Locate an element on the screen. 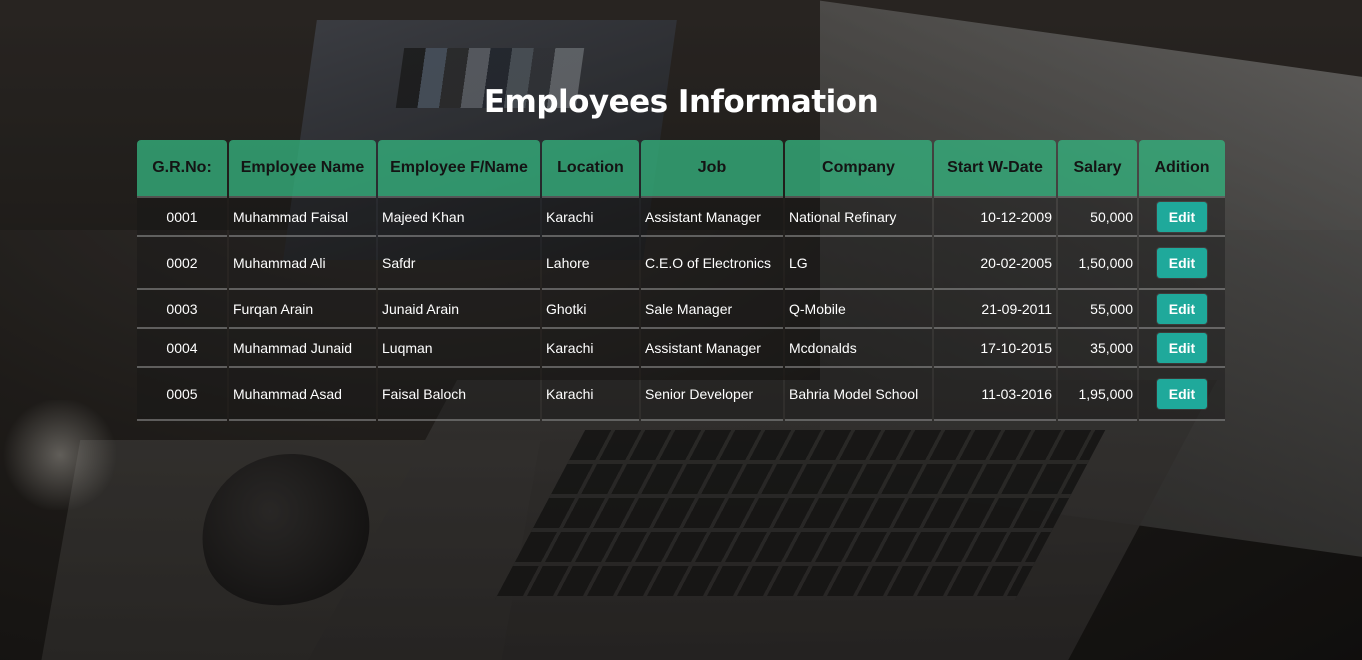 This screenshot has height=660, width=1362. cell-employee-name: Muhammad Junaid is located at coordinates (302, 348).